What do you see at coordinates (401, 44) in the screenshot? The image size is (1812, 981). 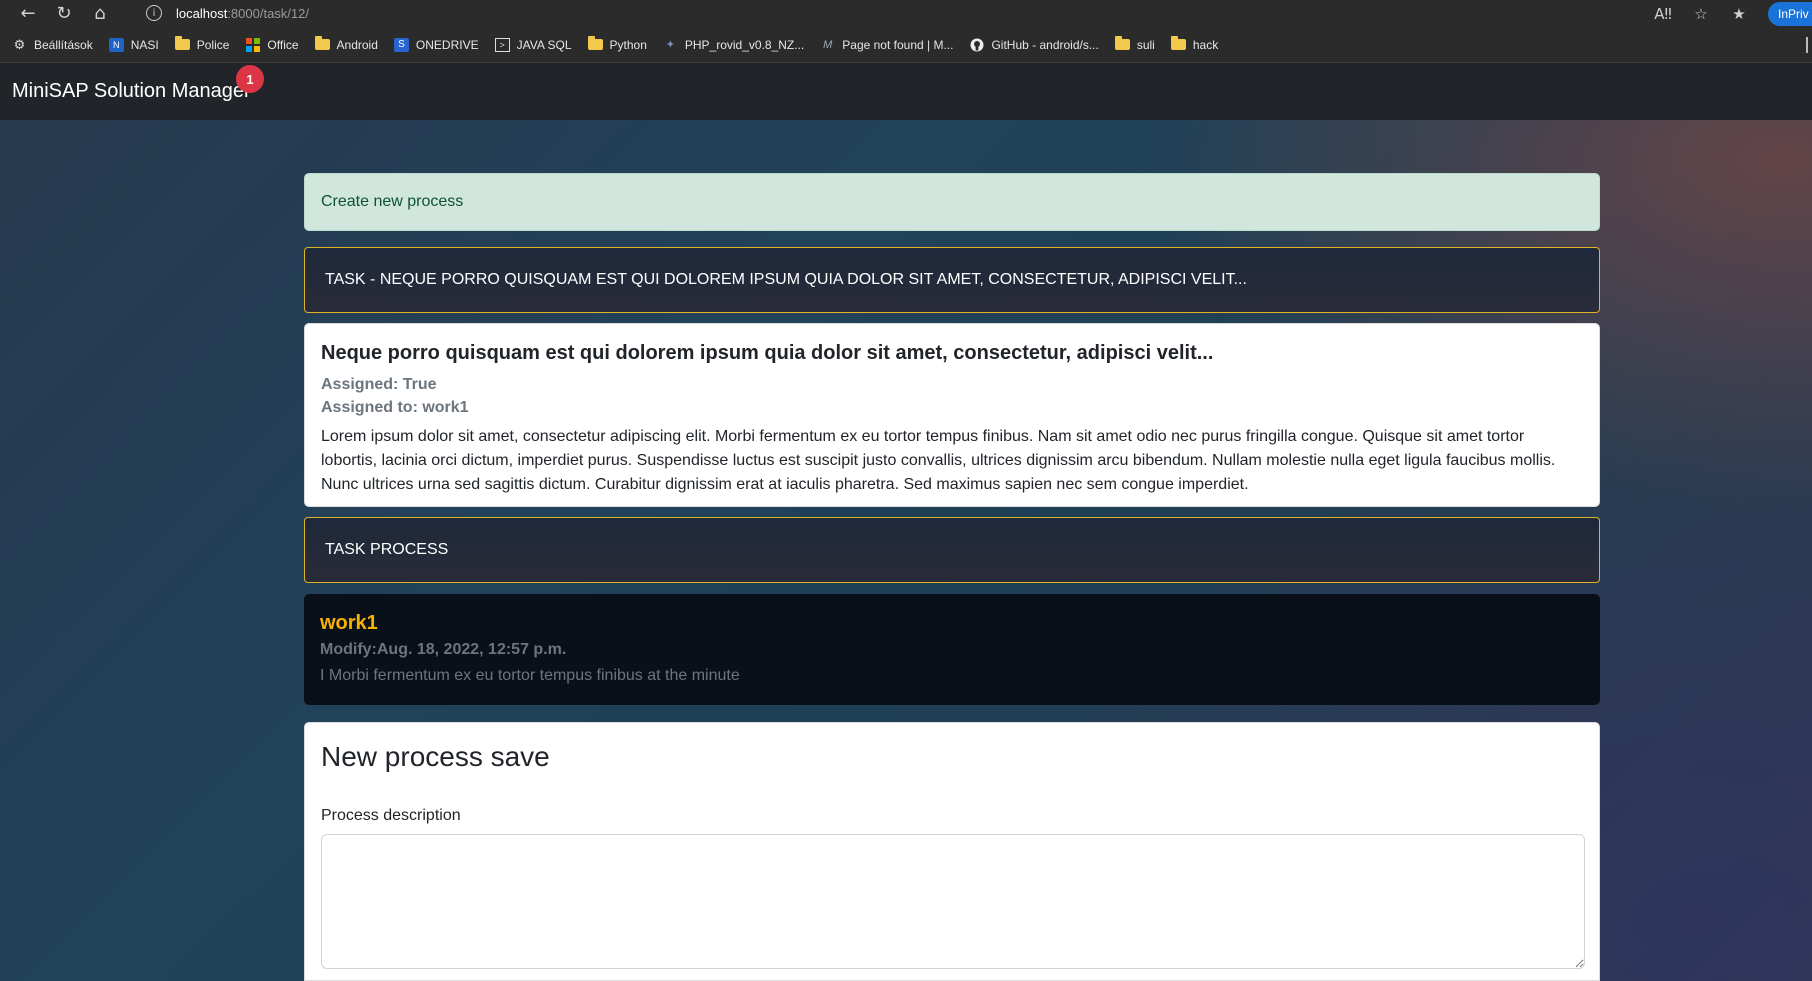 I see `onedrive-icon: S` at bounding box center [401, 44].